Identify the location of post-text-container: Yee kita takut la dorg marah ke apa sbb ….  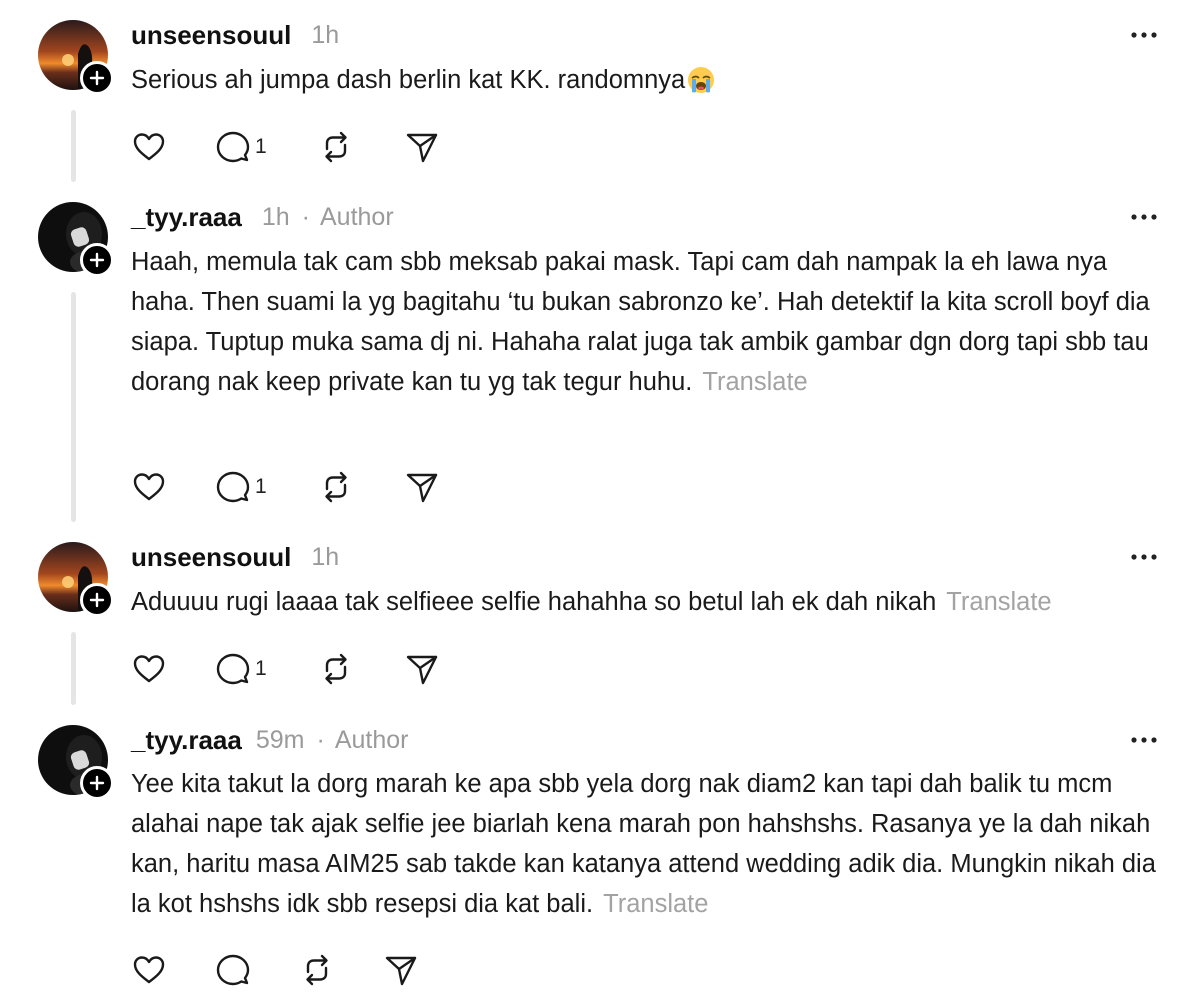
(648, 844).